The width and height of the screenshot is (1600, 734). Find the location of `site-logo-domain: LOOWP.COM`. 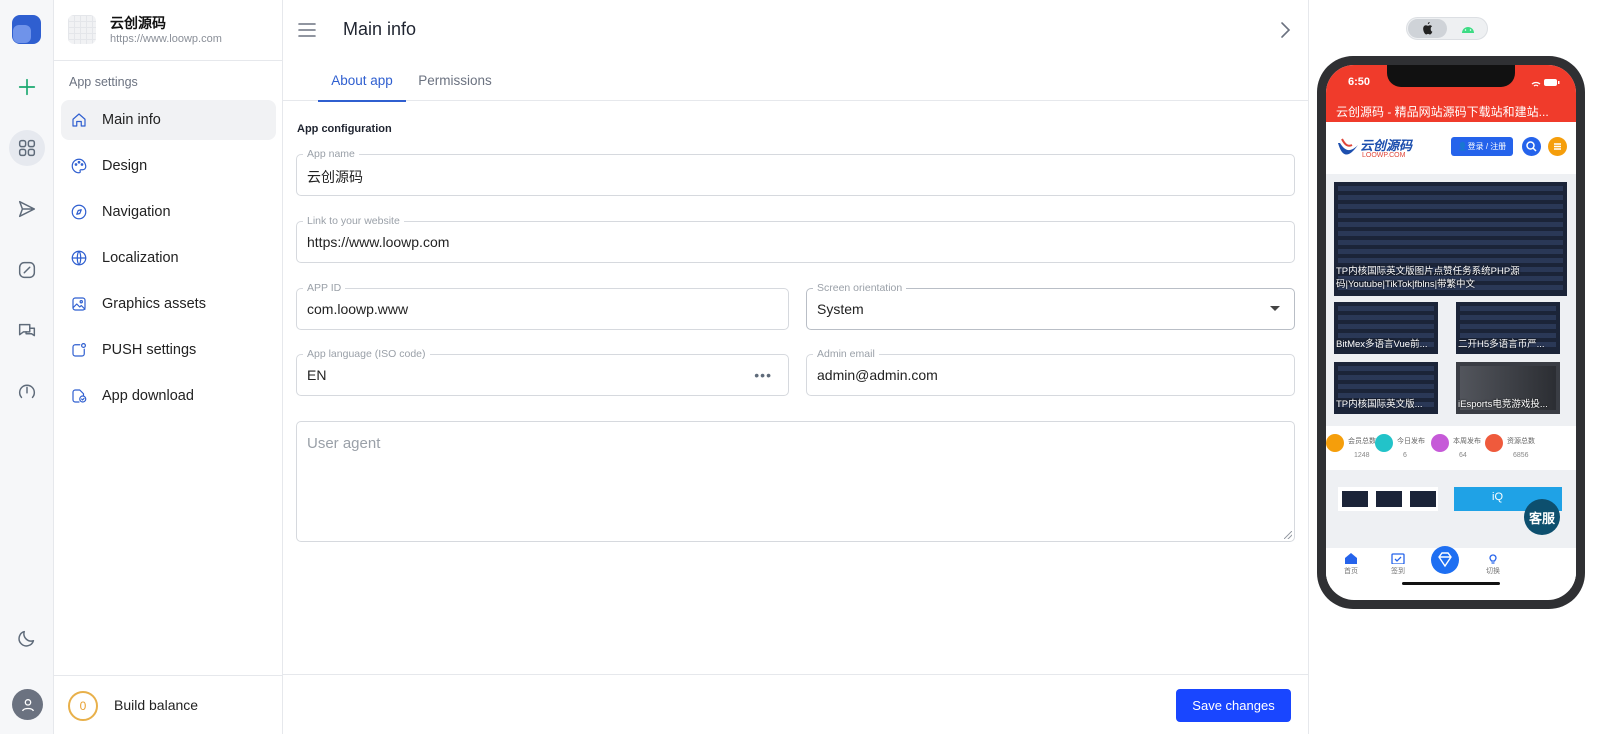

site-logo-domain: LOOWP.COM is located at coordinates (1384, 155).